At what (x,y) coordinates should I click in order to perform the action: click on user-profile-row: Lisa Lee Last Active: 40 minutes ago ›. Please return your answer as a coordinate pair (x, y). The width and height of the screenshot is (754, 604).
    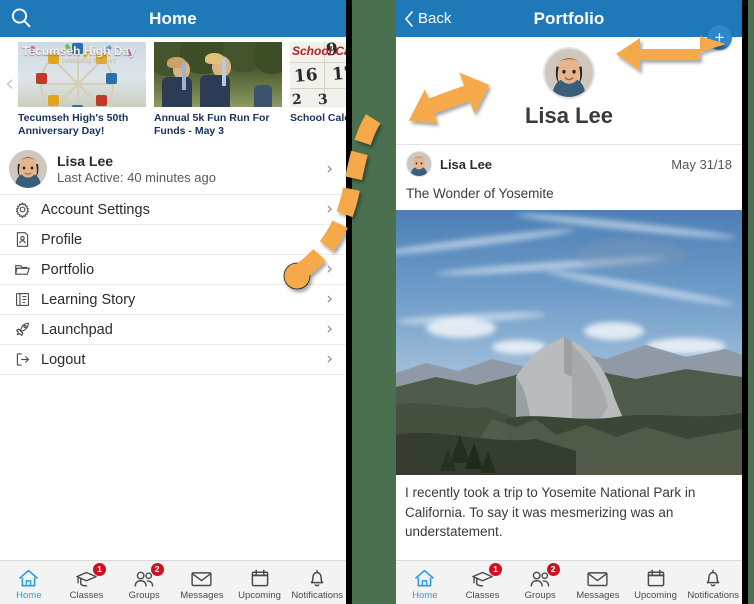
    Looking at the image, I should click on (173, 169).